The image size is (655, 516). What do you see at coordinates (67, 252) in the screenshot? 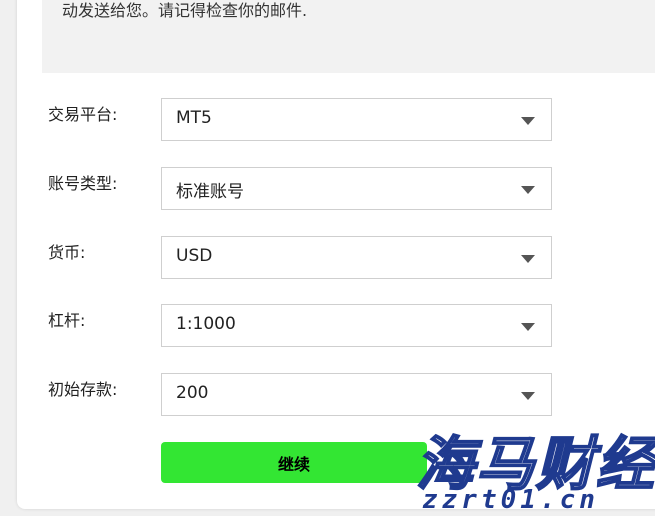
I see `currency-label: 货币:` at bounding box center [67, 252].